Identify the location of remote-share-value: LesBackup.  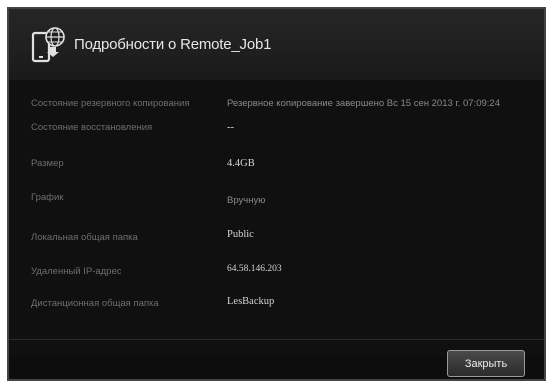
(251, 301).